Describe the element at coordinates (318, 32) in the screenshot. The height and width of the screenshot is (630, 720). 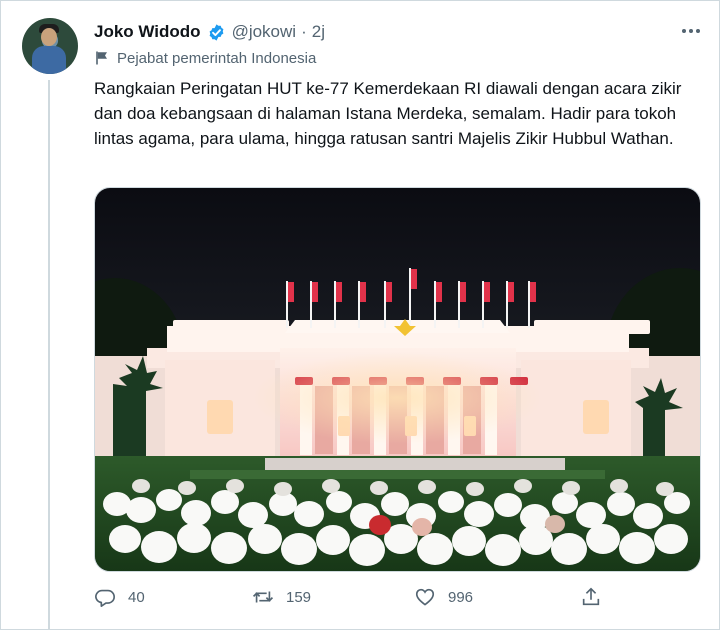
I see `timestamp: 2j` at that location.